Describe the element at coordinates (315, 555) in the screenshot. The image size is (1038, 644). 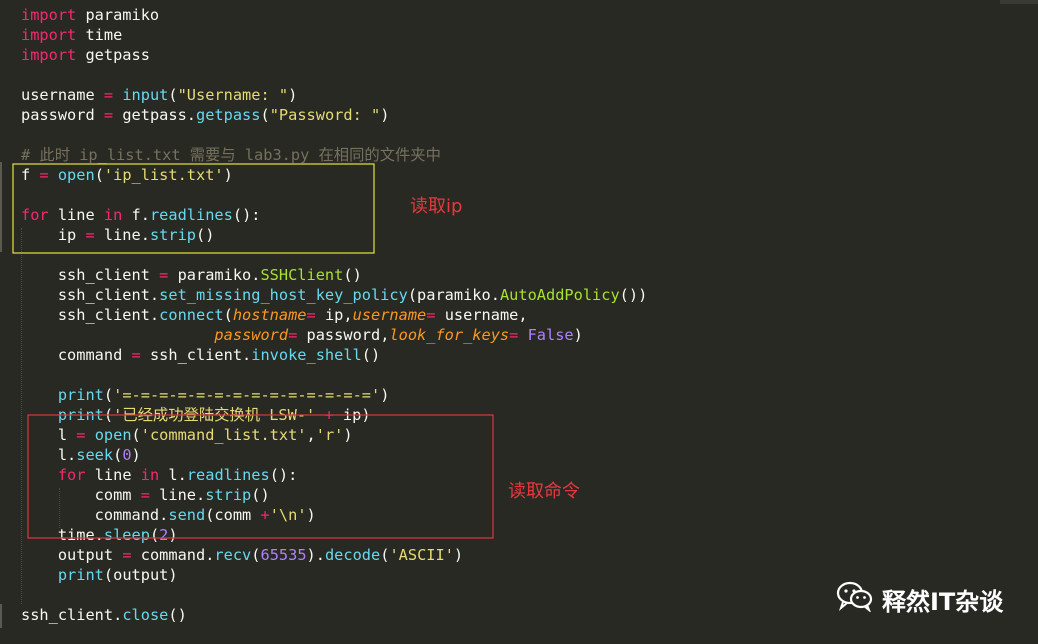
I see `code-token: ).` at that location.